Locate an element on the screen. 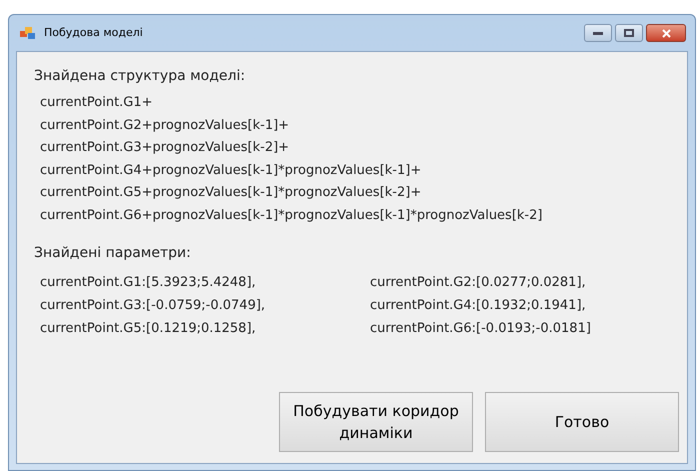 This screenshot has height=471, width=700. parameter-range: currentPoint.G5:[0.1219;0.1258], is located at coordinates (148, 329).